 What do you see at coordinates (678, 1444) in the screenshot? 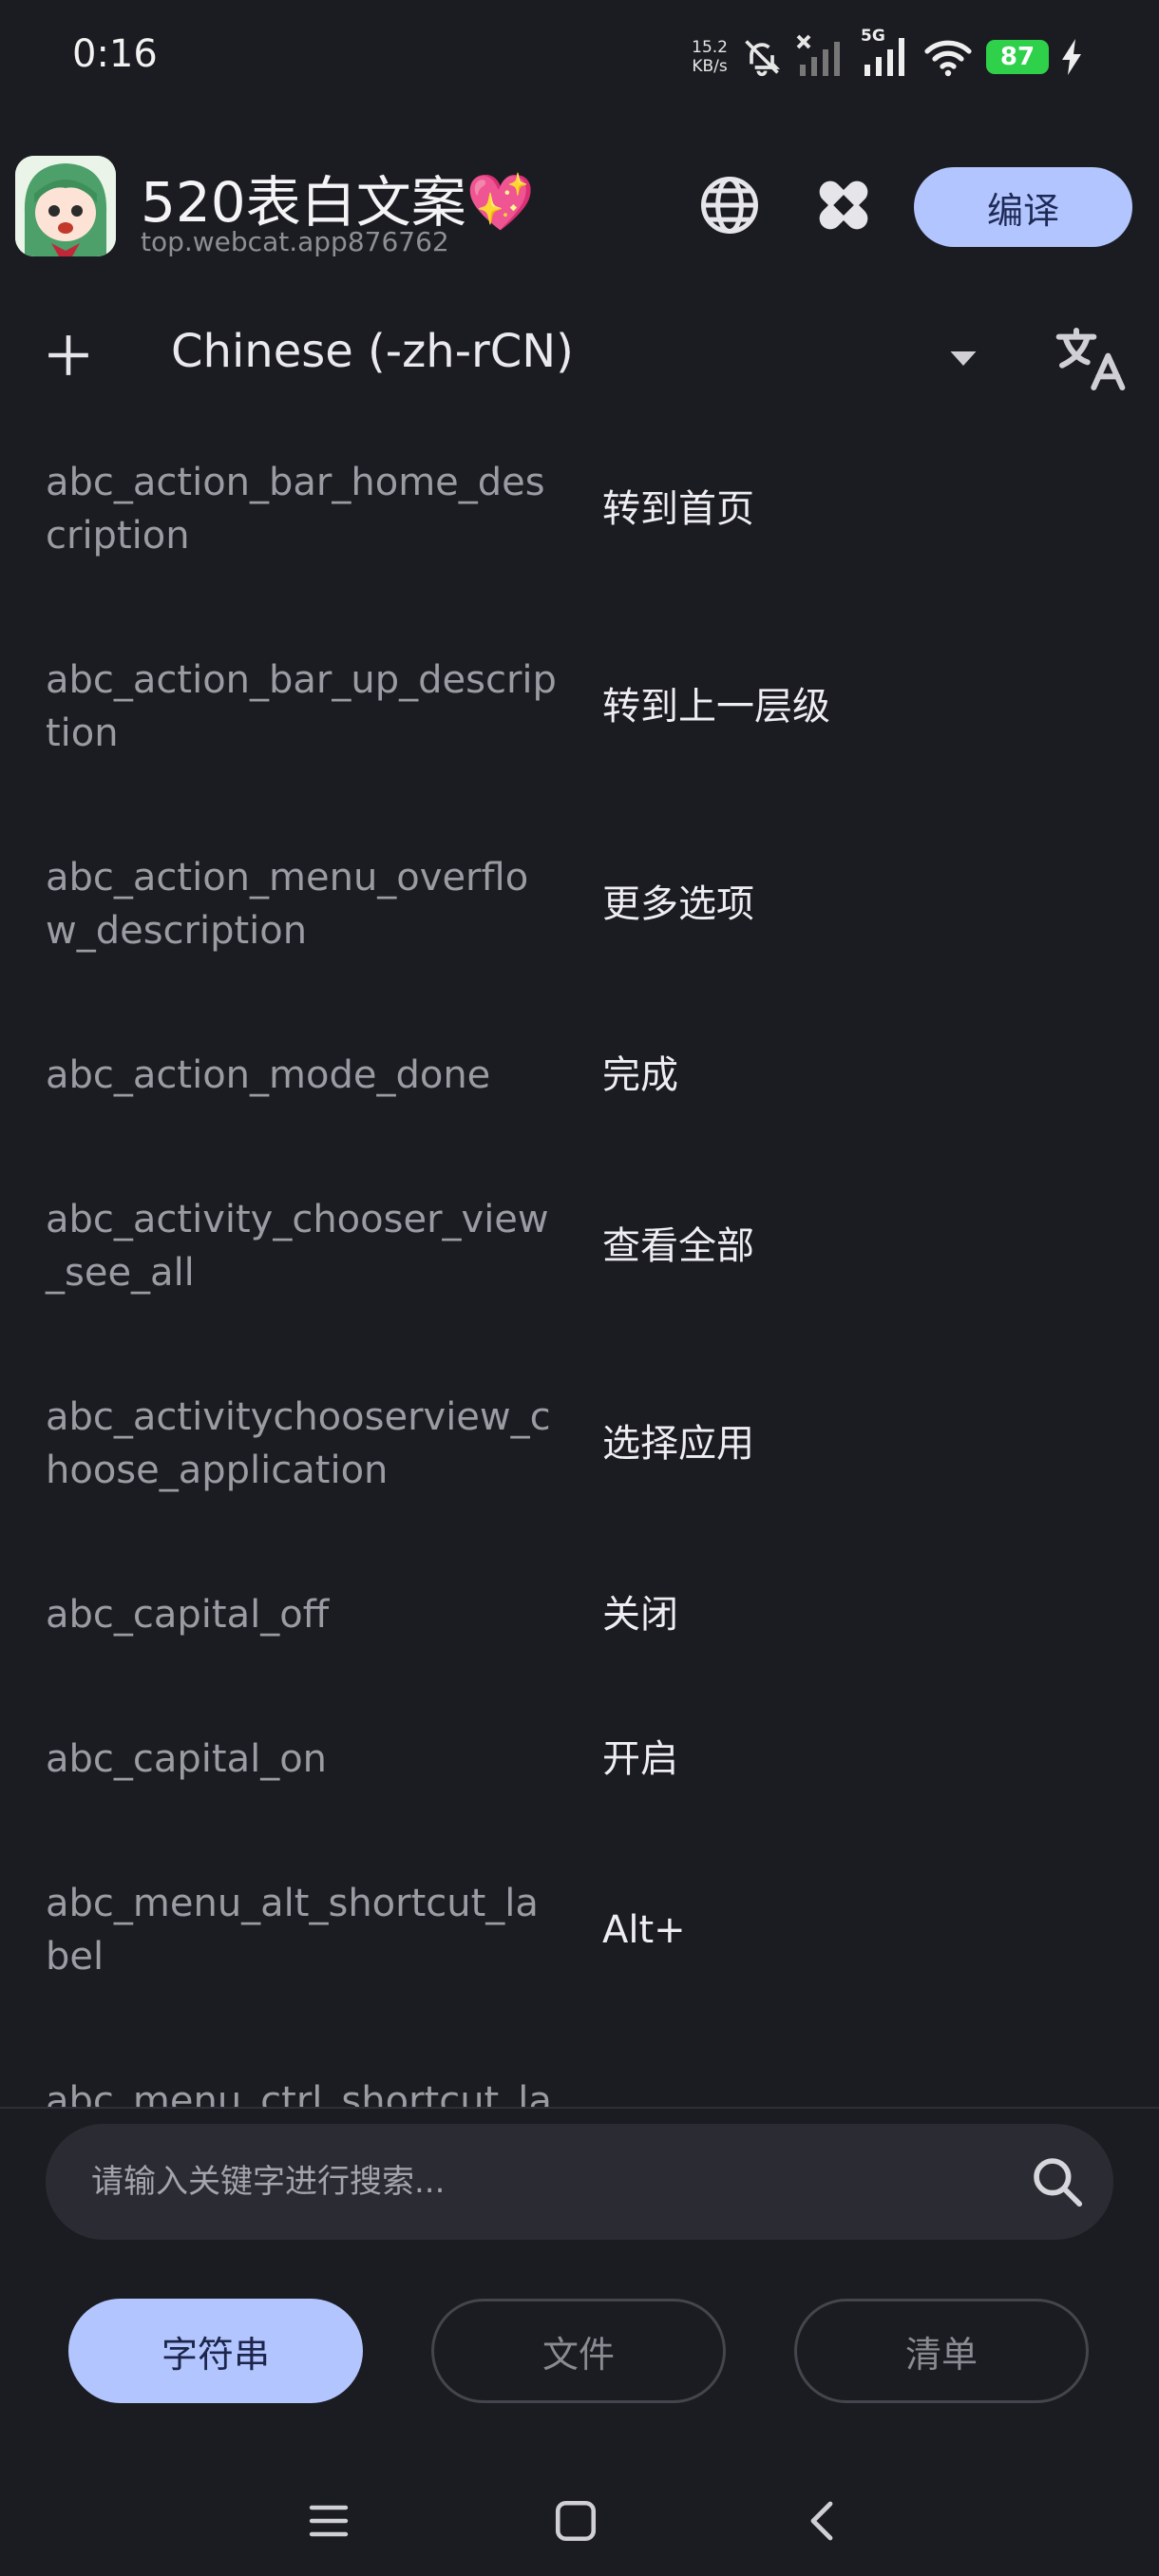
I see `string-value: 选择应用` at bounding box center [678, 1444].